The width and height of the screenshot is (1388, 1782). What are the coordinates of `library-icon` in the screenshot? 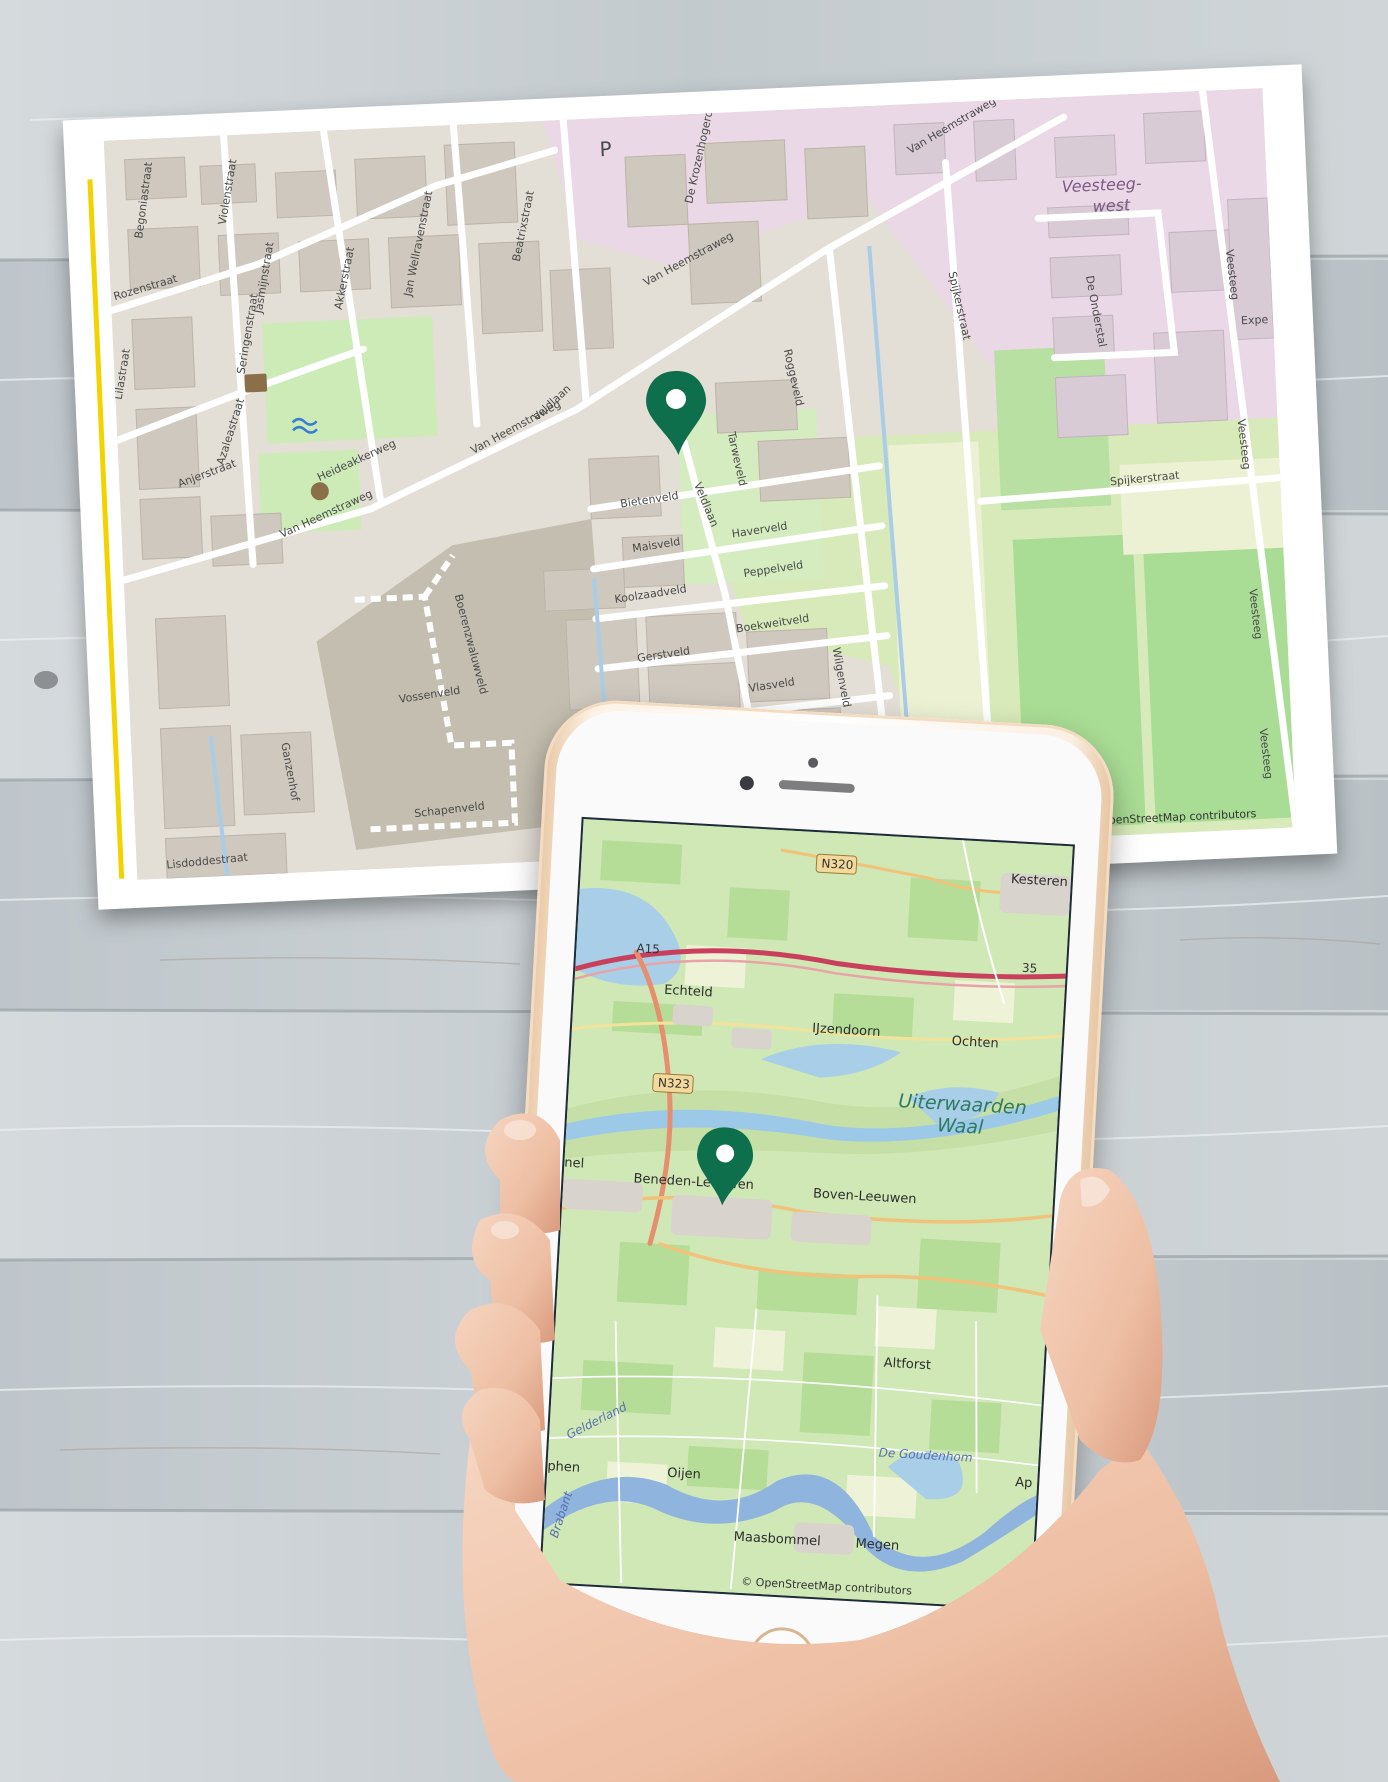 It's located at (256, 383).